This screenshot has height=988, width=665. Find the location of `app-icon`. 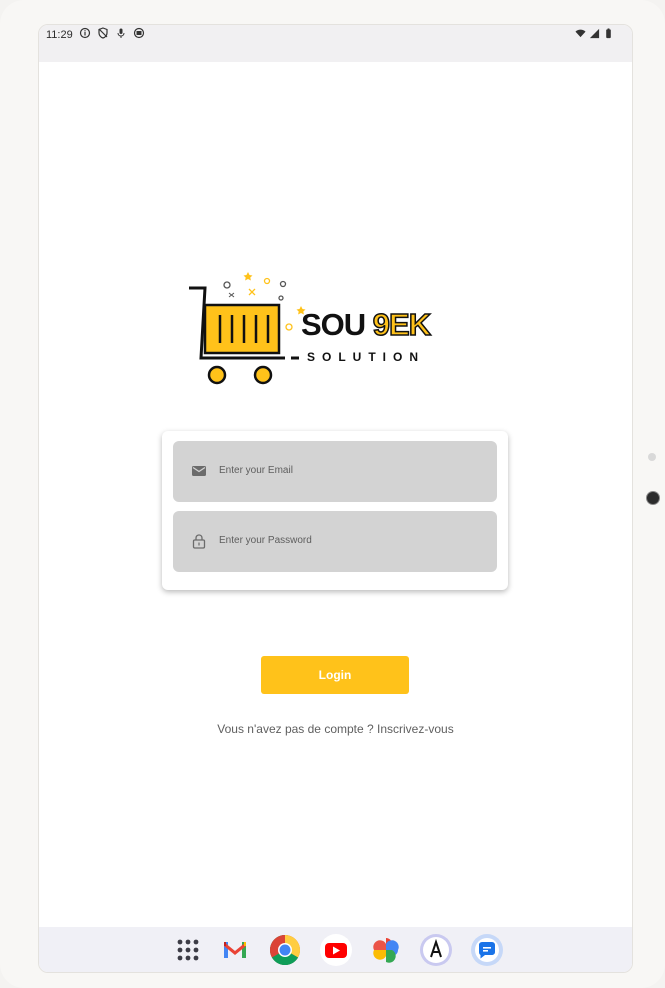

app-icon is located at coordinates (436, 950).